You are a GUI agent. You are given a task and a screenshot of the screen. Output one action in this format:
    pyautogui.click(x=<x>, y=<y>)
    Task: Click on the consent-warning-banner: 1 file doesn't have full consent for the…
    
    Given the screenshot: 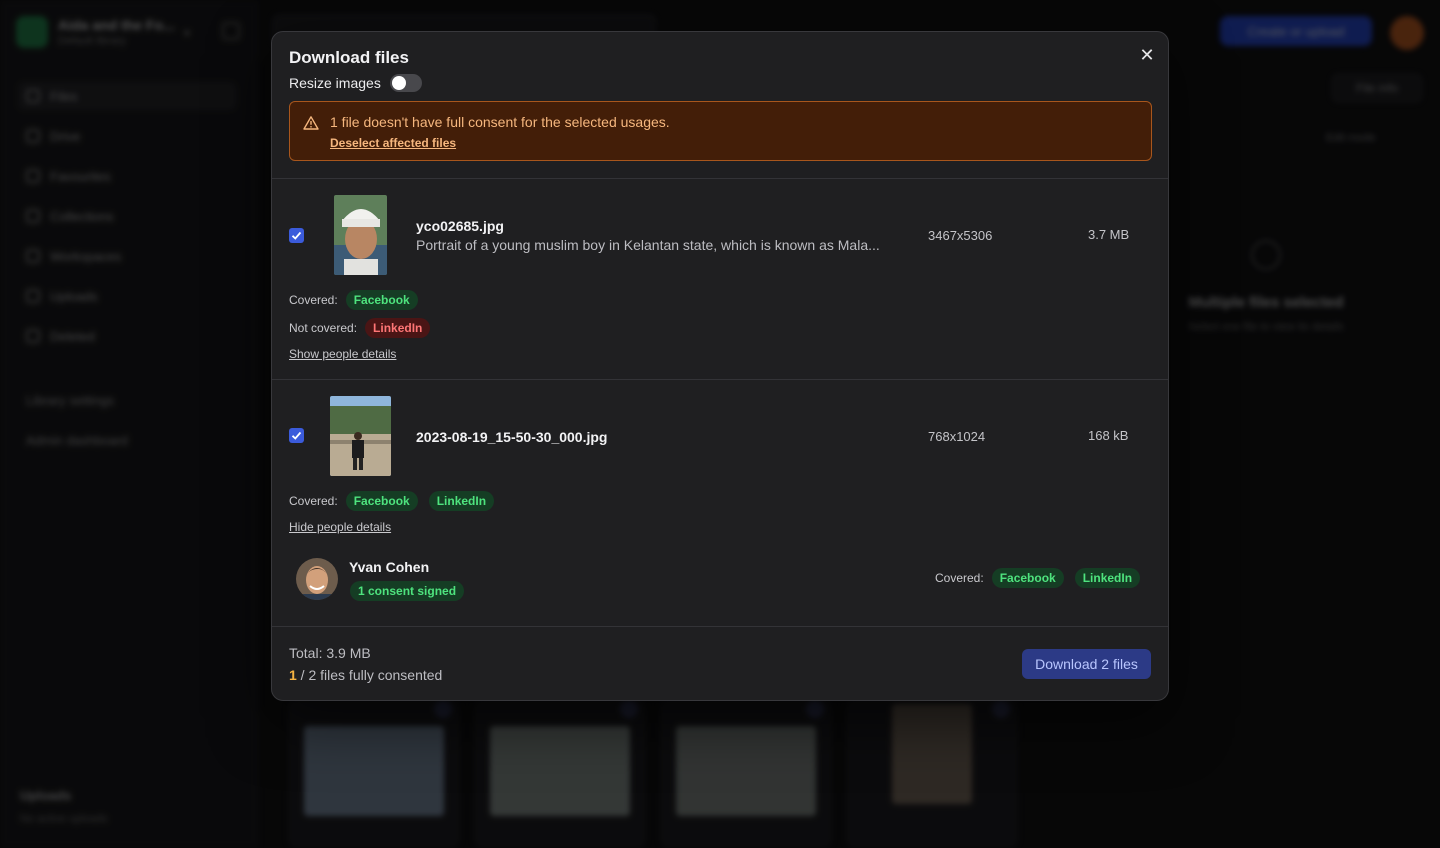 What is the action you would take?
    pyautogui.click(x=720, y=131)
    